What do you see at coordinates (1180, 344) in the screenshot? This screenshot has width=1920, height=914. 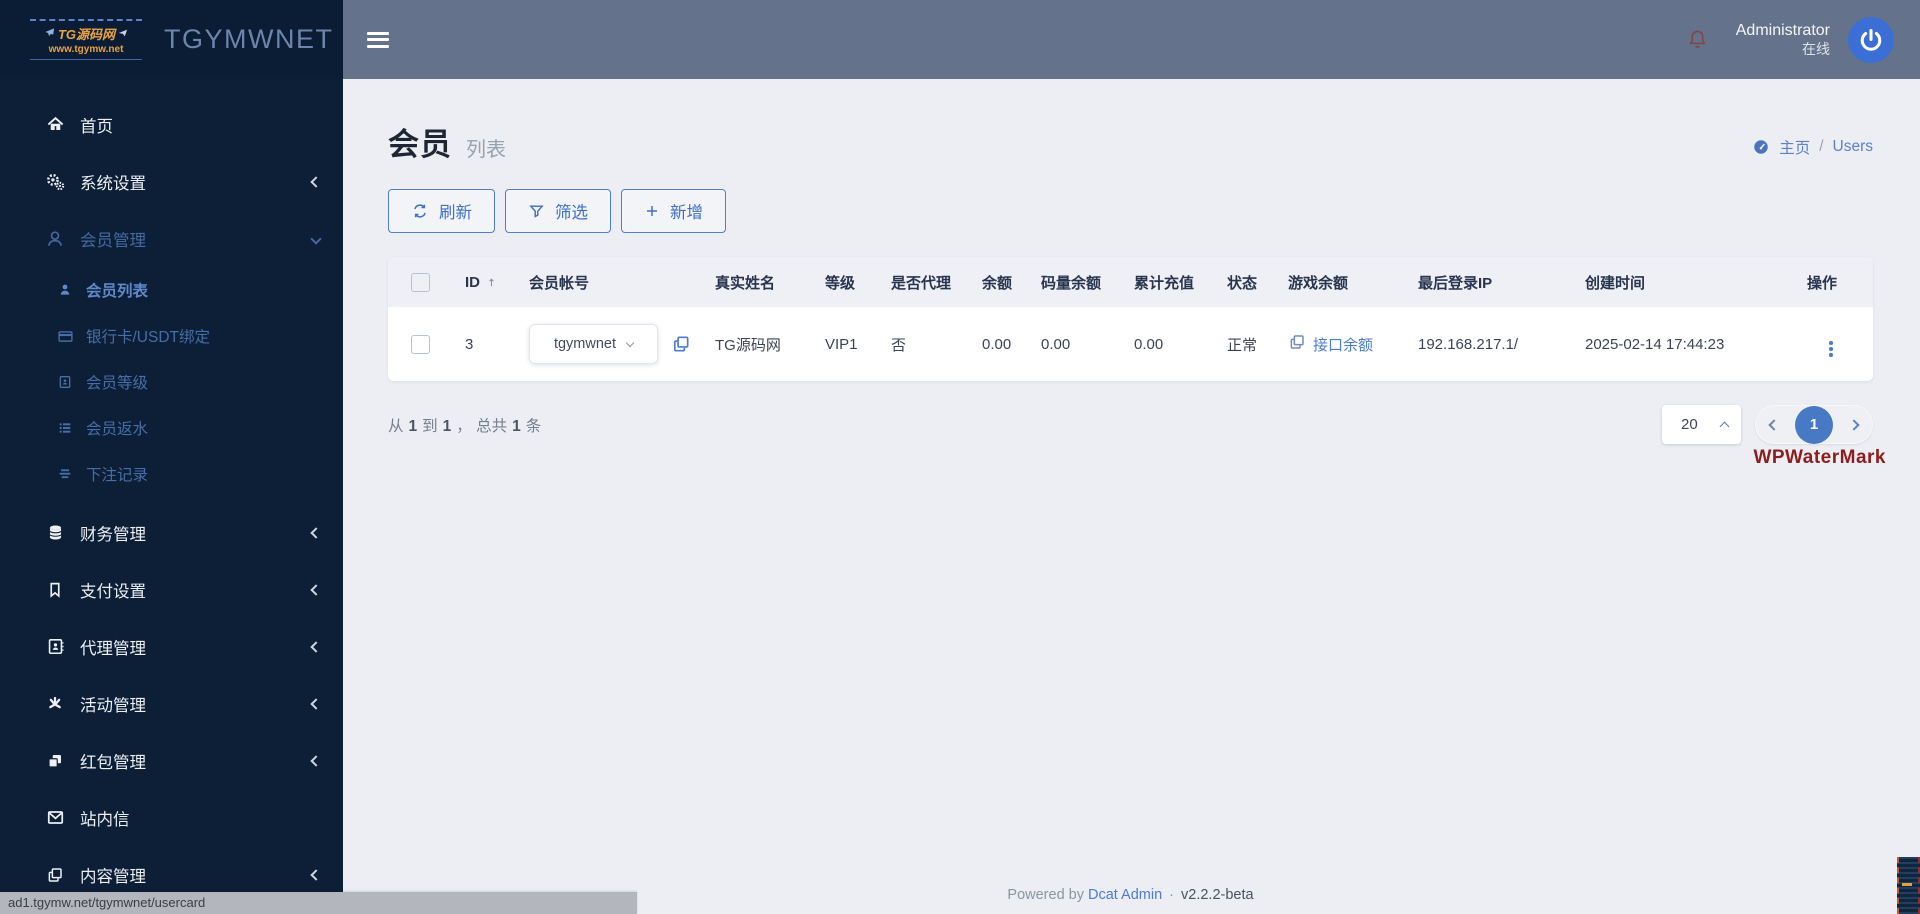 I see `cell-total-recharge: 0.00` at bounding box center [1180, 344].